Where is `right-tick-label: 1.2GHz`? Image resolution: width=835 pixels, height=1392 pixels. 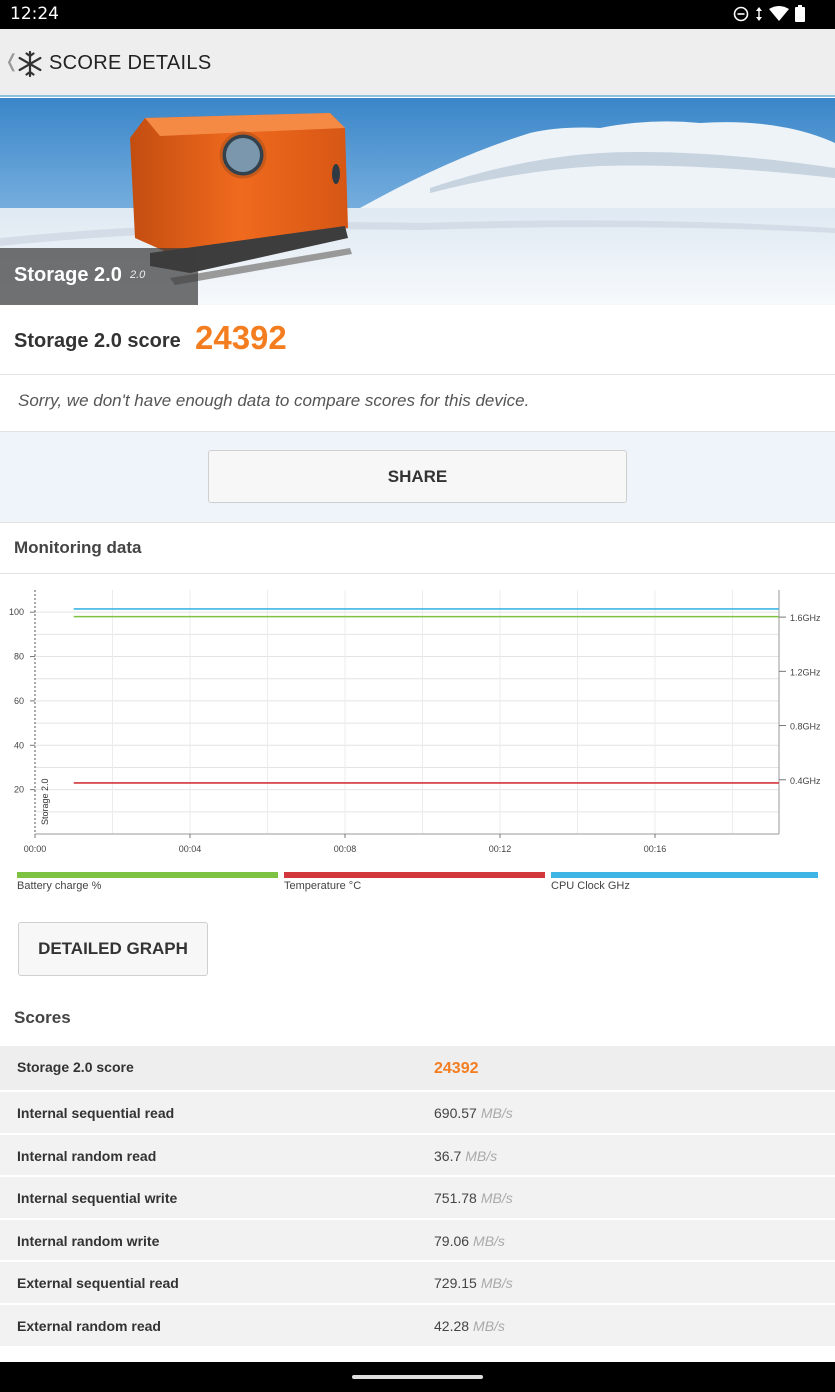
right-tick-label: 1.2GHz is located at coordinates (805, 672).